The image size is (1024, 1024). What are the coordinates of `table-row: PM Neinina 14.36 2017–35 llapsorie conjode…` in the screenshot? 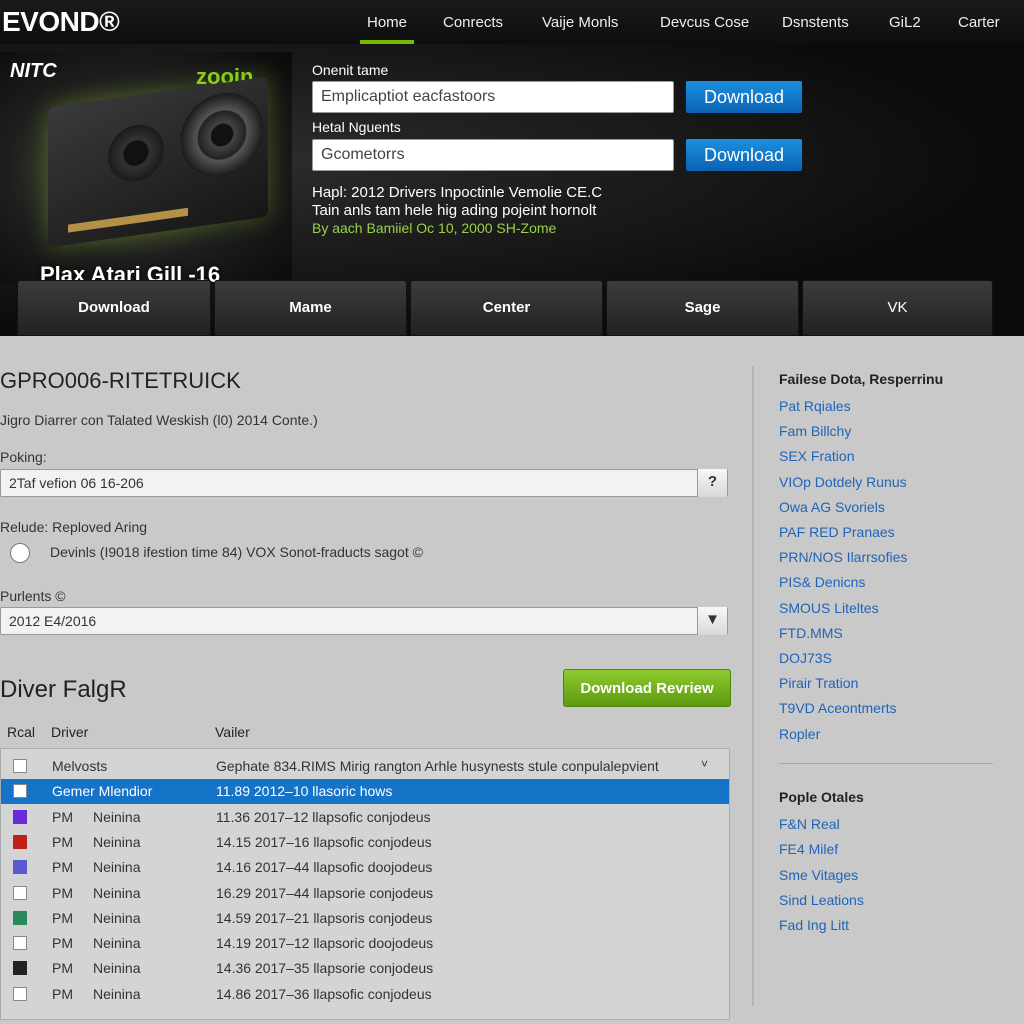 It's located at (365, 968).